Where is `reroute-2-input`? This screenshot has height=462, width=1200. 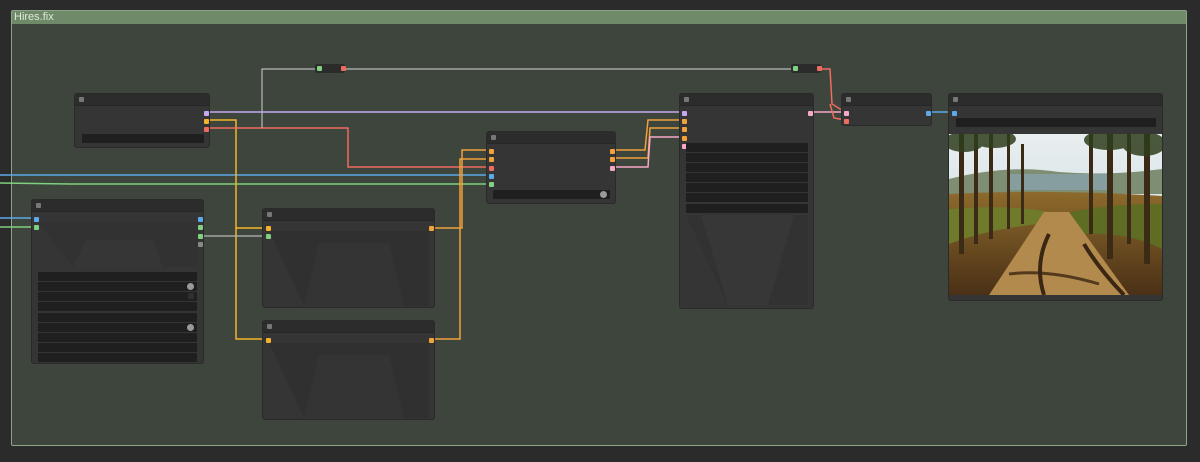 reroute-2-input is located at coordinates (795, 68).